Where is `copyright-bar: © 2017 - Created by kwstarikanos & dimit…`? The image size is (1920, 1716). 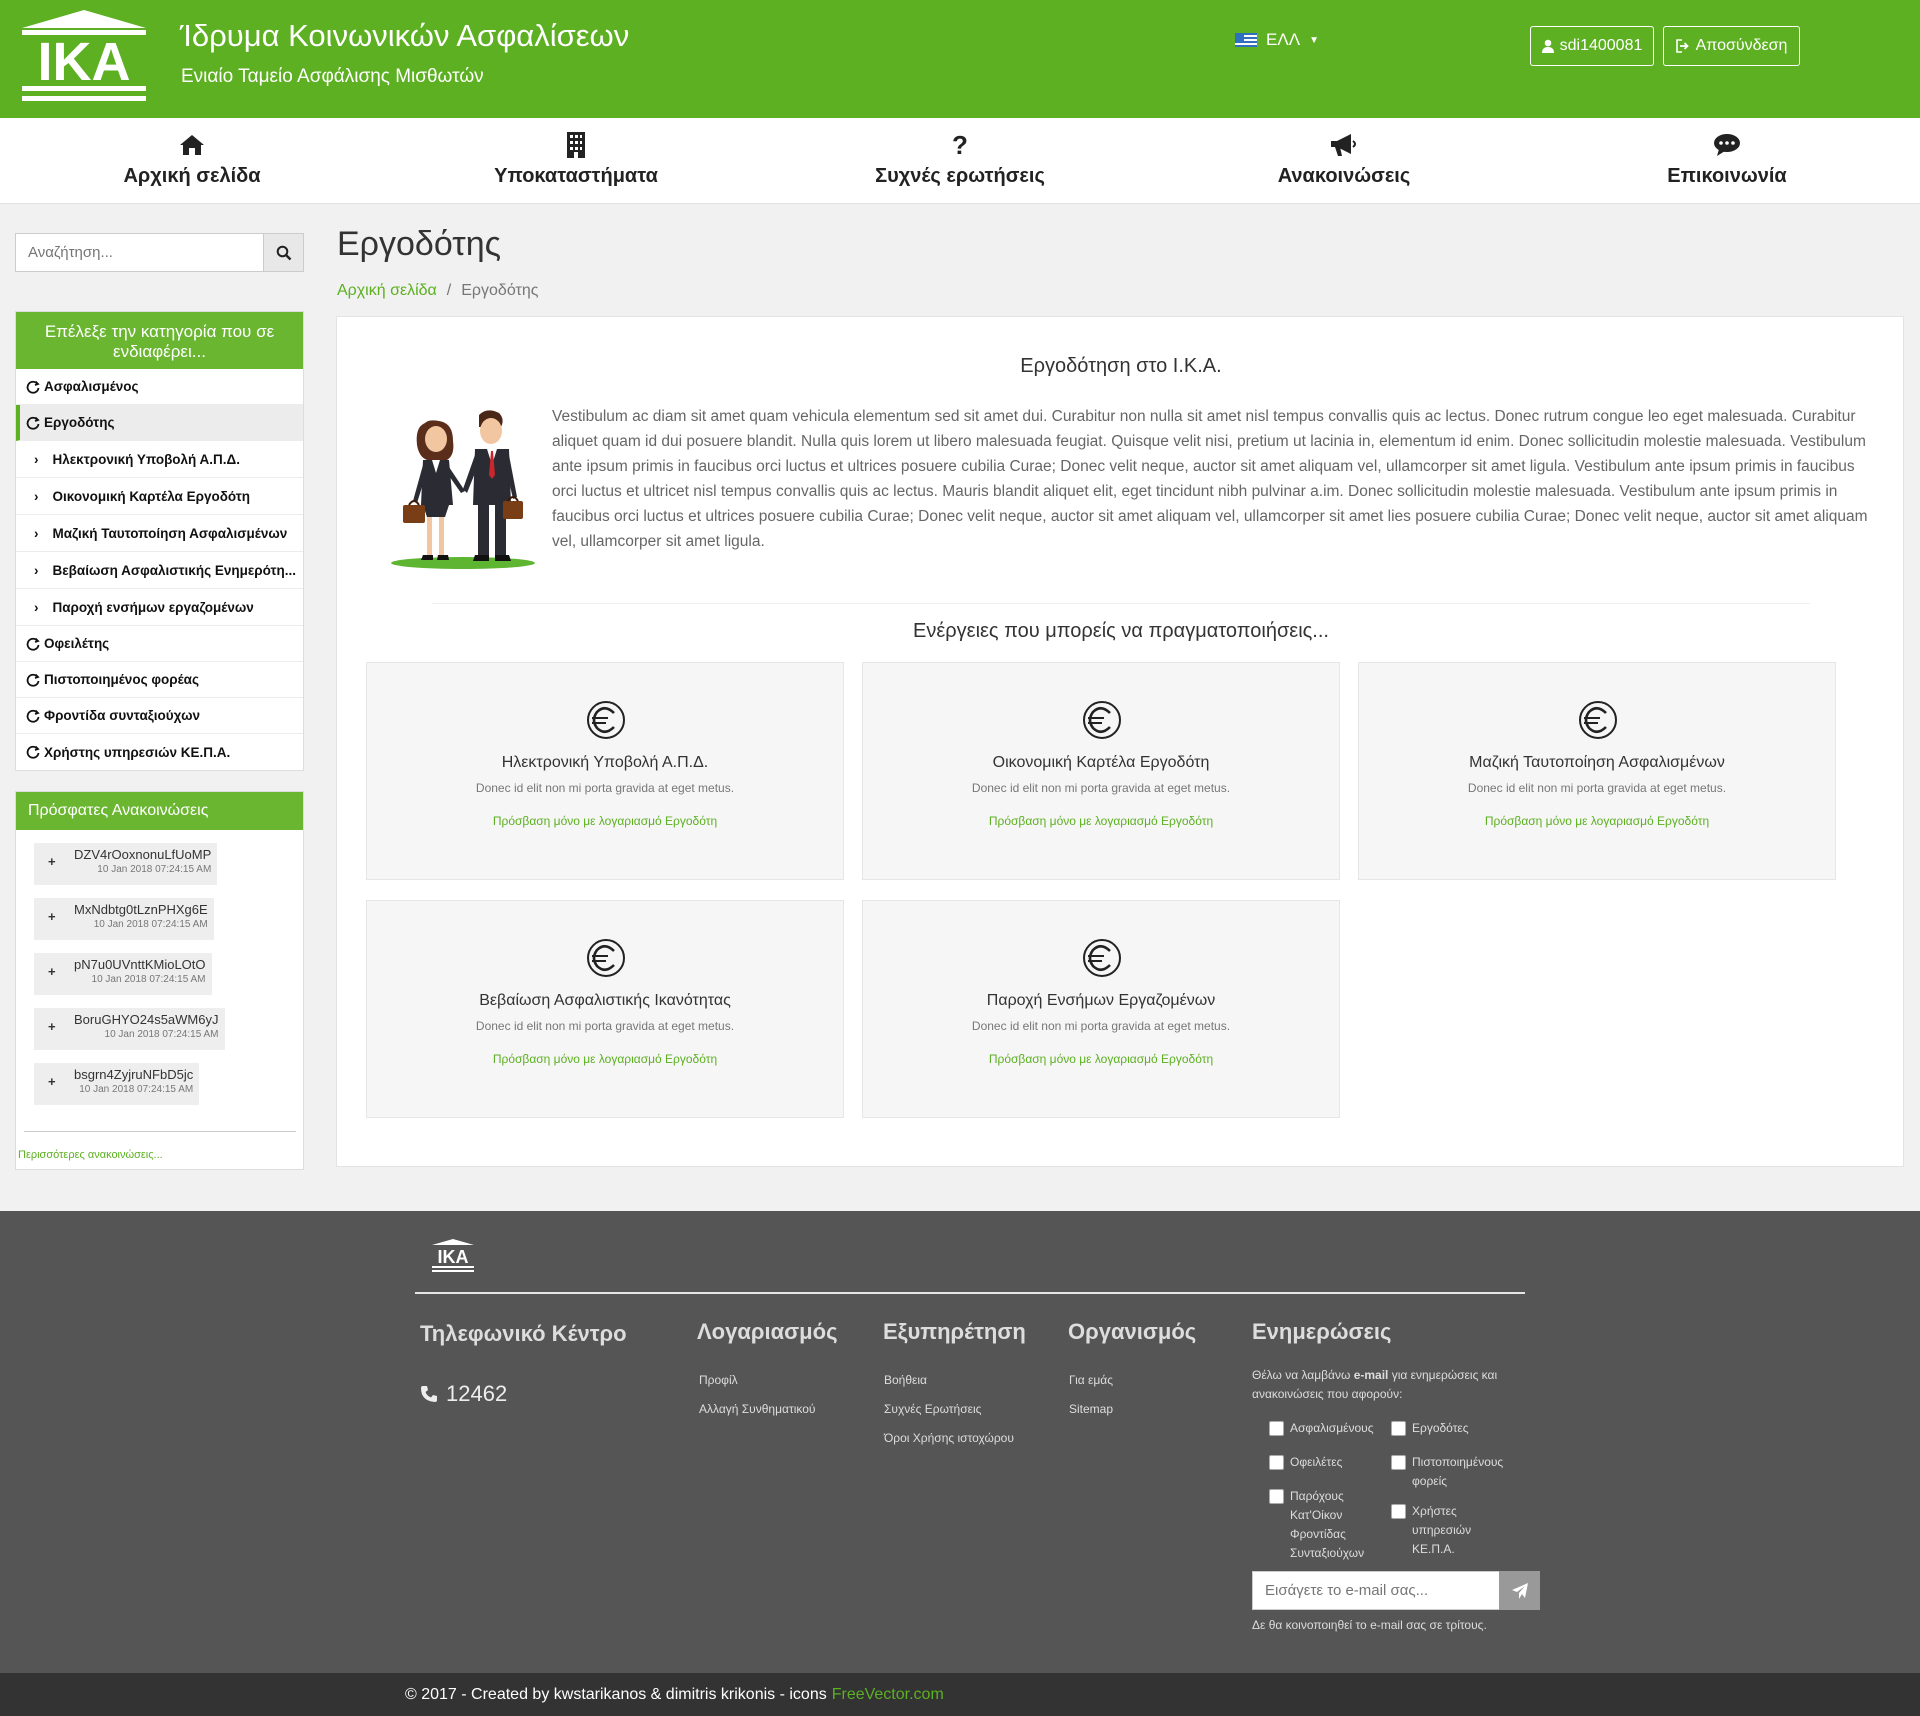
copyright-bar: © 2017 - Created by kwstarikanos & dimit… is located at coordinates (960, 1694).